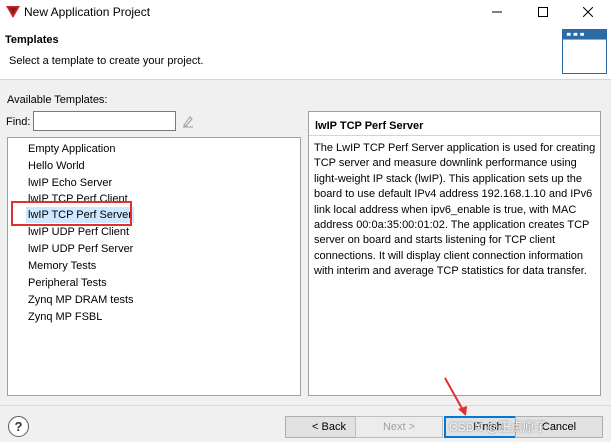 This screenshot has height=442, width=611. Describe the element at coordinates (18, 122) in the screenshot. I see `find-label: Find:` at that location.